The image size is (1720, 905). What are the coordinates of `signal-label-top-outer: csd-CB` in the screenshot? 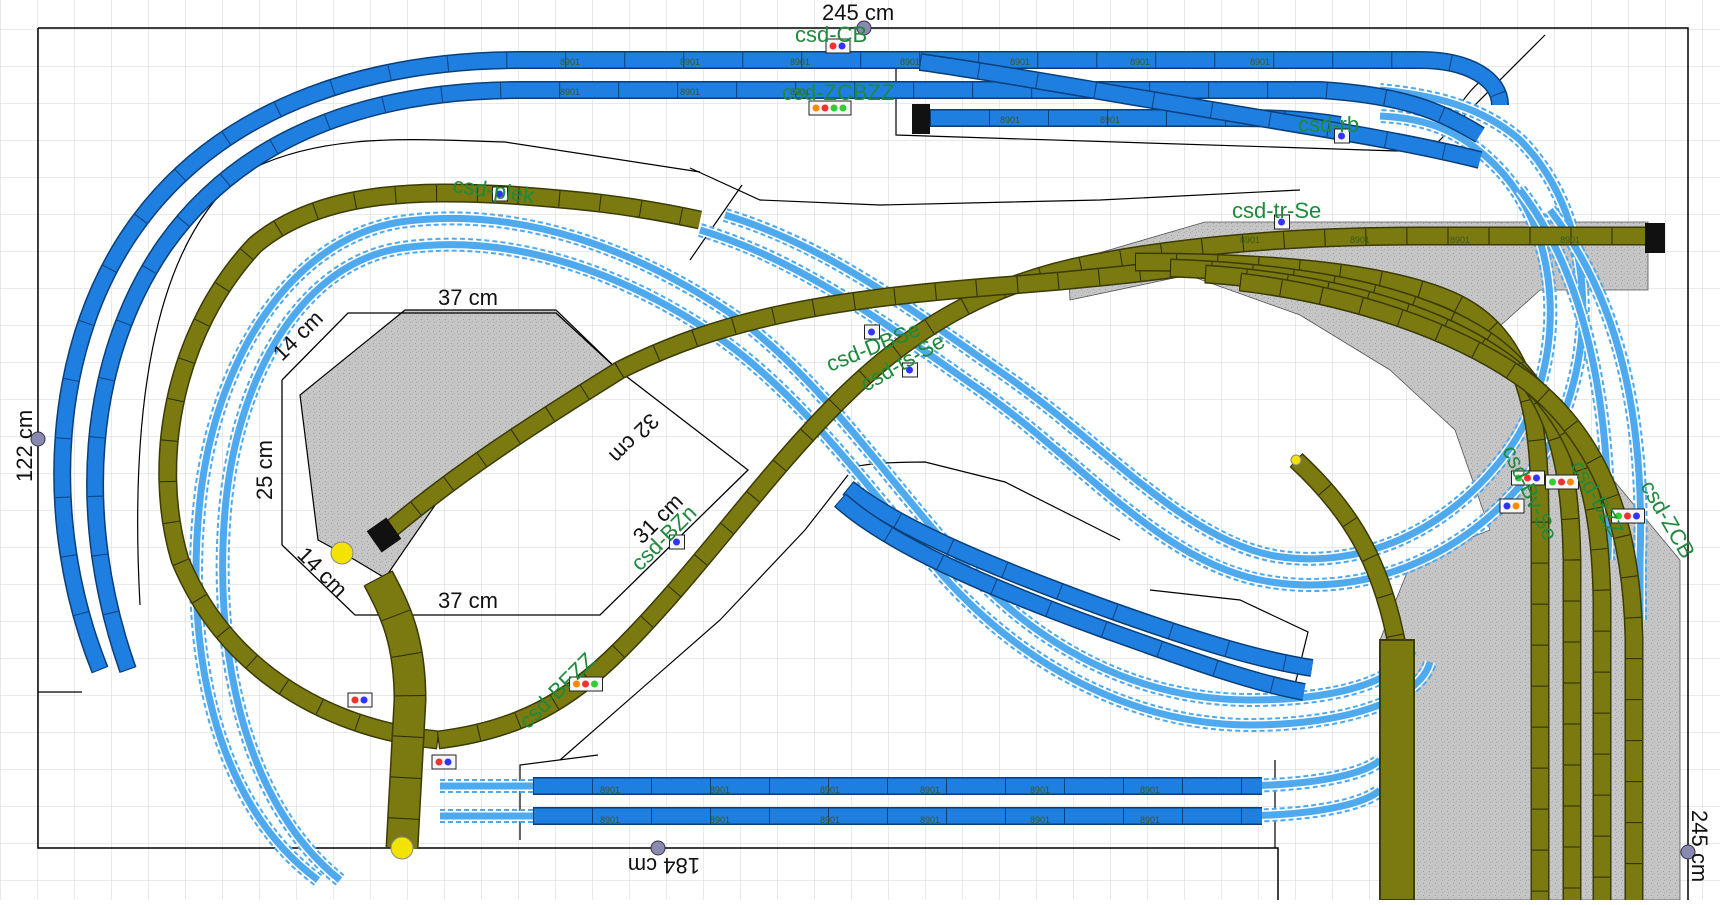 It's located at (831, 34).